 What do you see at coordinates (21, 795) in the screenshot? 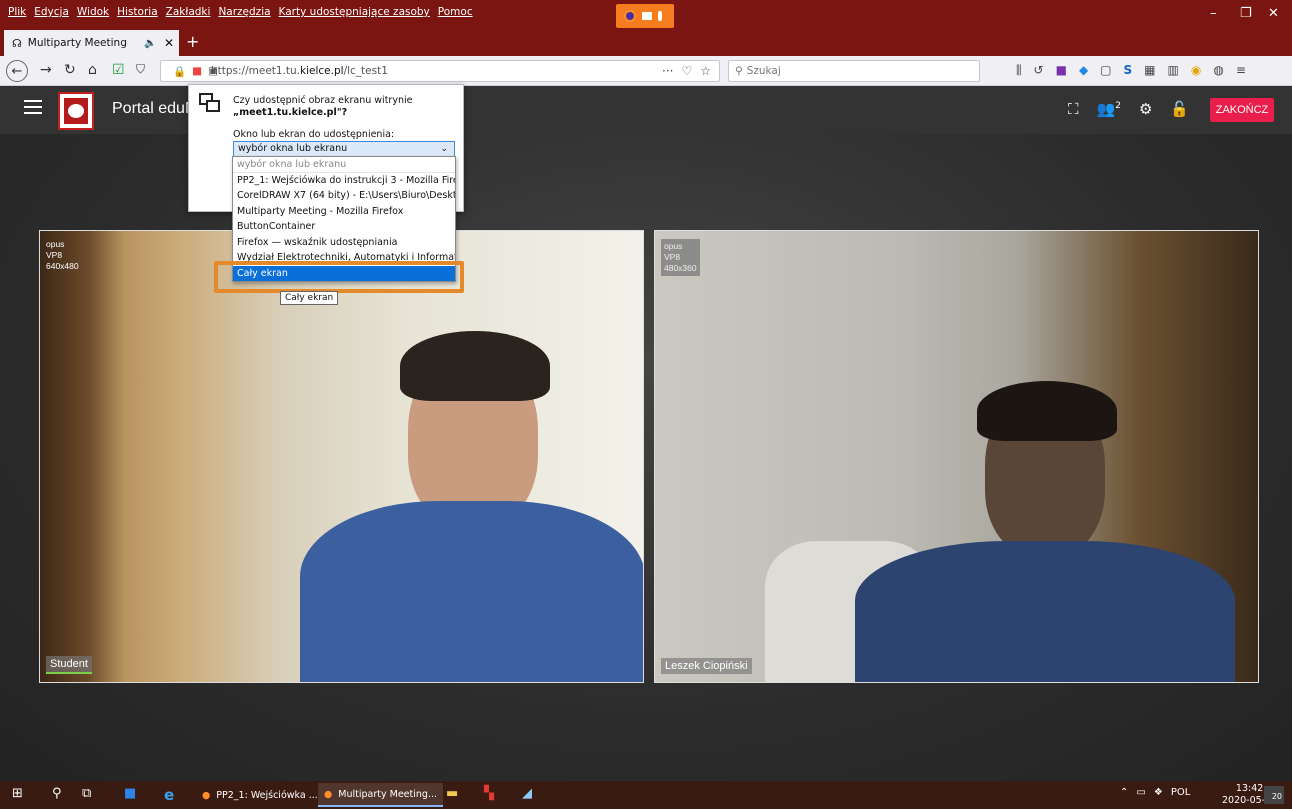
I see `windows-start-icon: ⊞` at bounding box center [21, 795].